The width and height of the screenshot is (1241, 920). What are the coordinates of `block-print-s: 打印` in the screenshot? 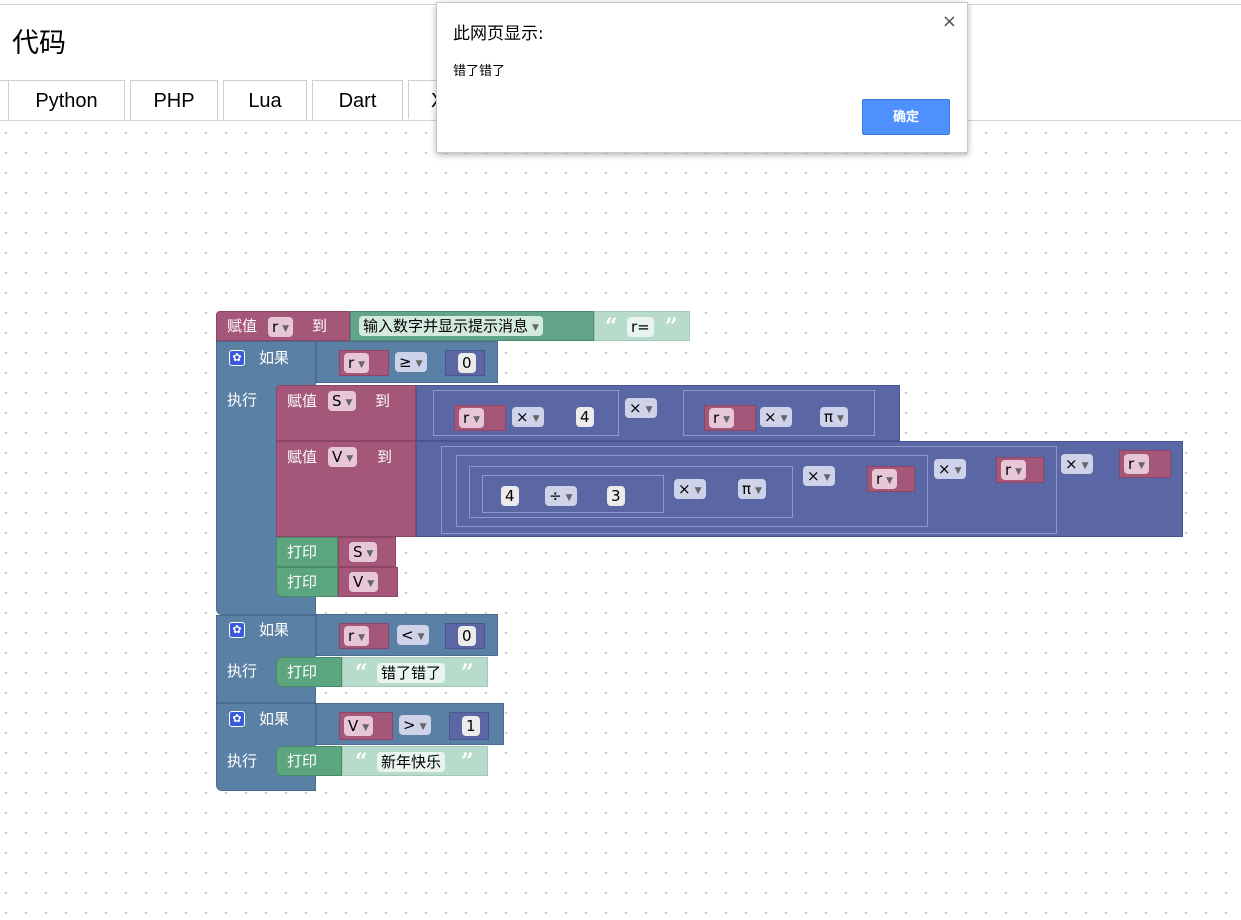 It's located at (307, 552).